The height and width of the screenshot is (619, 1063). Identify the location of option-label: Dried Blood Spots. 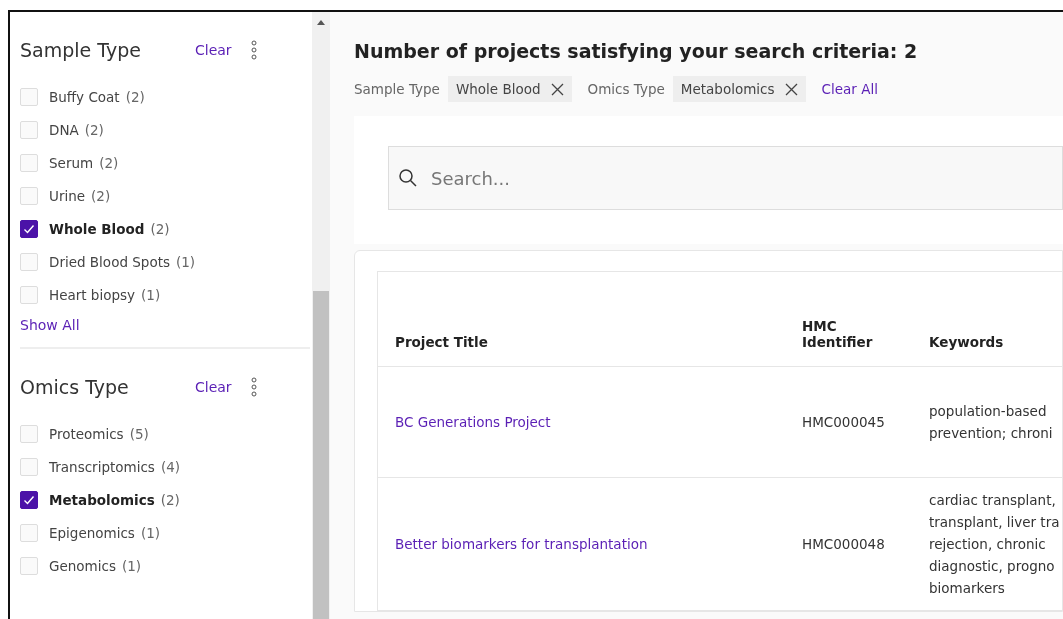
(109, 261).